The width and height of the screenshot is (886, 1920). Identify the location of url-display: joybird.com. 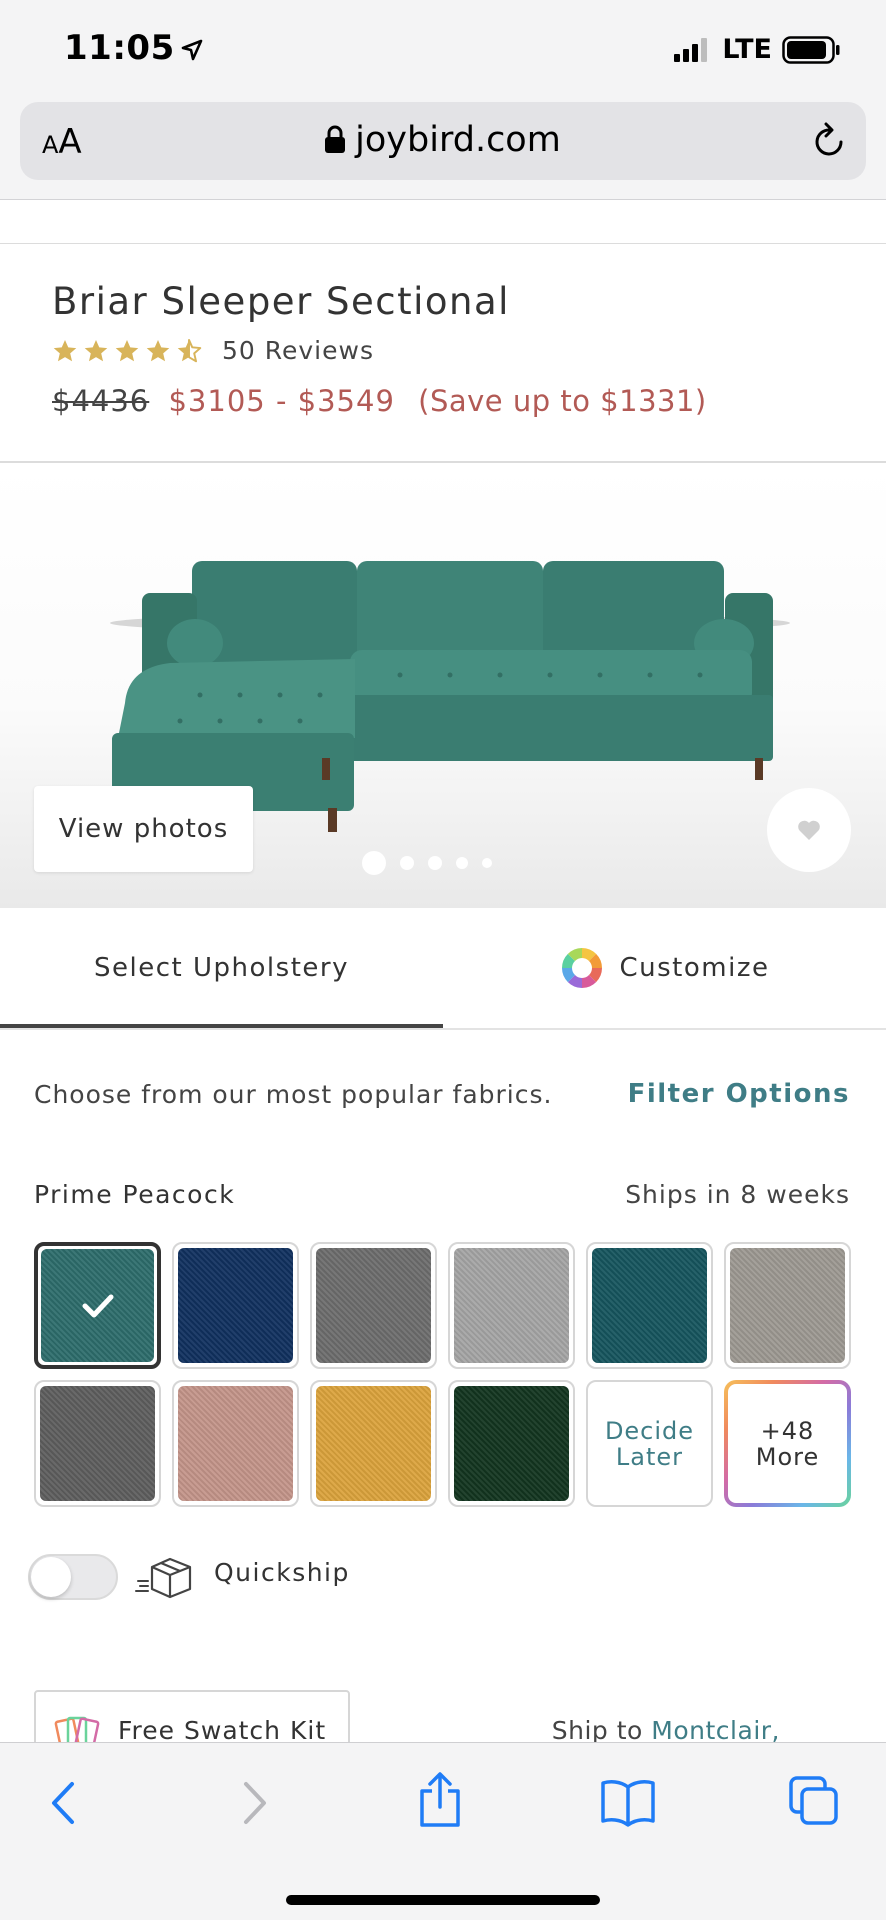
(443, 140).